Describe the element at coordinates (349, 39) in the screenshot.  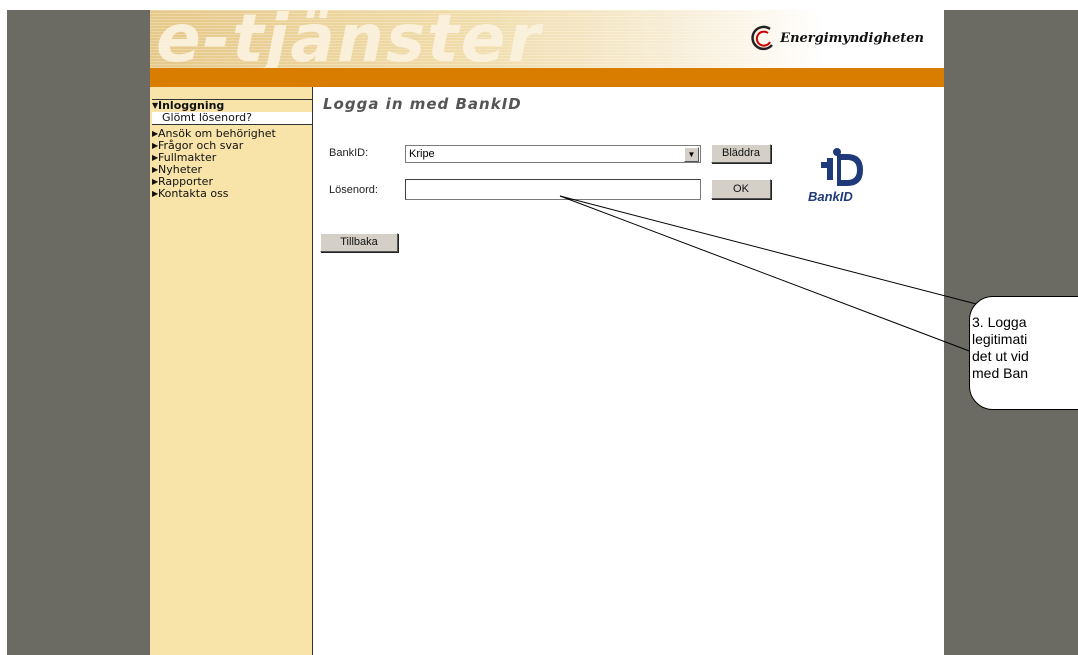
I see `brand-title: e-tjänster` at that location.